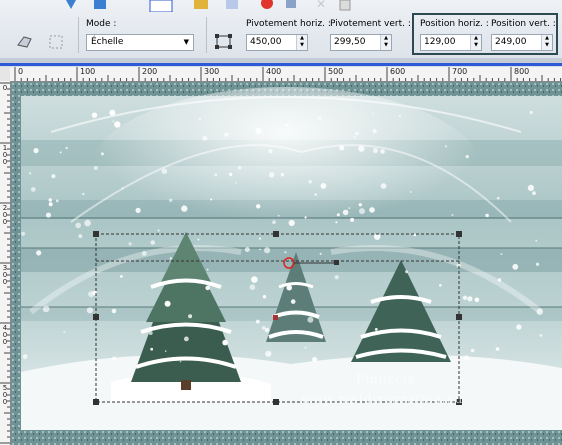 Image resolution: width=562 pixels, height=445 pixels. What do you see at coordinates (24, 42) in the screenshot?
I see `pick-tool-icon` at bounding box center [24, 42].